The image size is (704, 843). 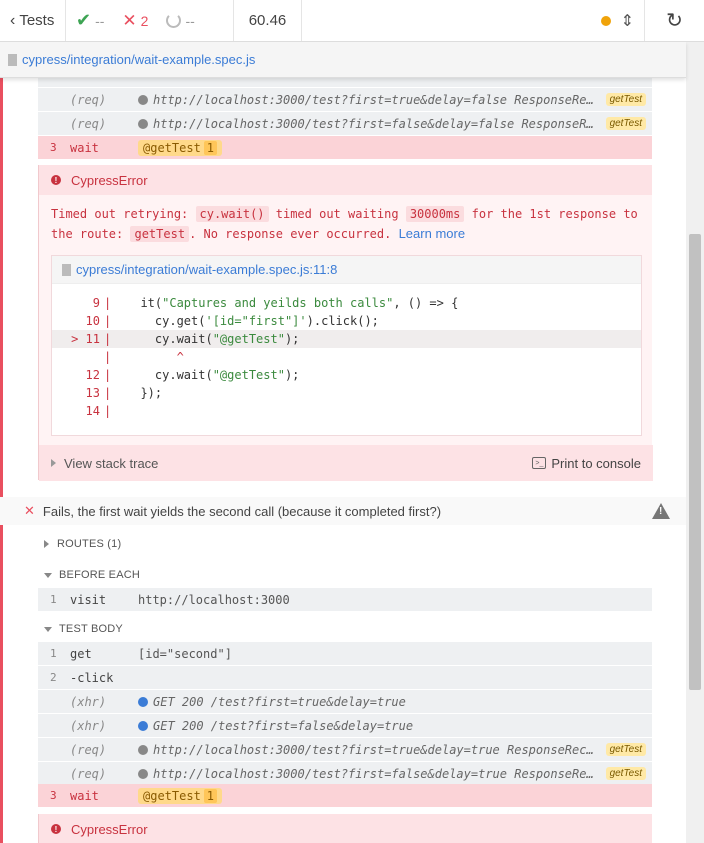 I want to click on chevron-left-icon: ‹, so click(x=13, y=20).